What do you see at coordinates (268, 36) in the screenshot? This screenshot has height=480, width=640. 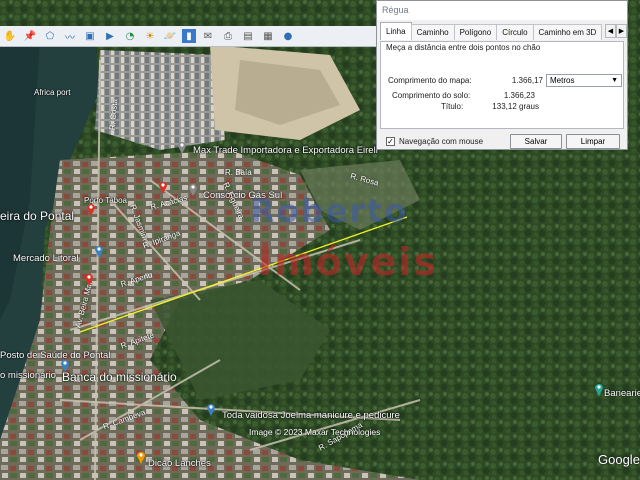 I see `maps-icon: ▦` at bounding box center [268, 36].